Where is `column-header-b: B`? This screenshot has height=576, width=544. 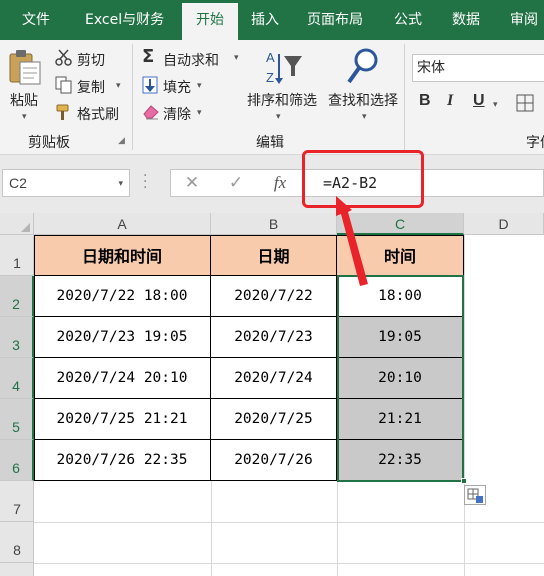
column-header-b: B is located at coordinates (274, 224).